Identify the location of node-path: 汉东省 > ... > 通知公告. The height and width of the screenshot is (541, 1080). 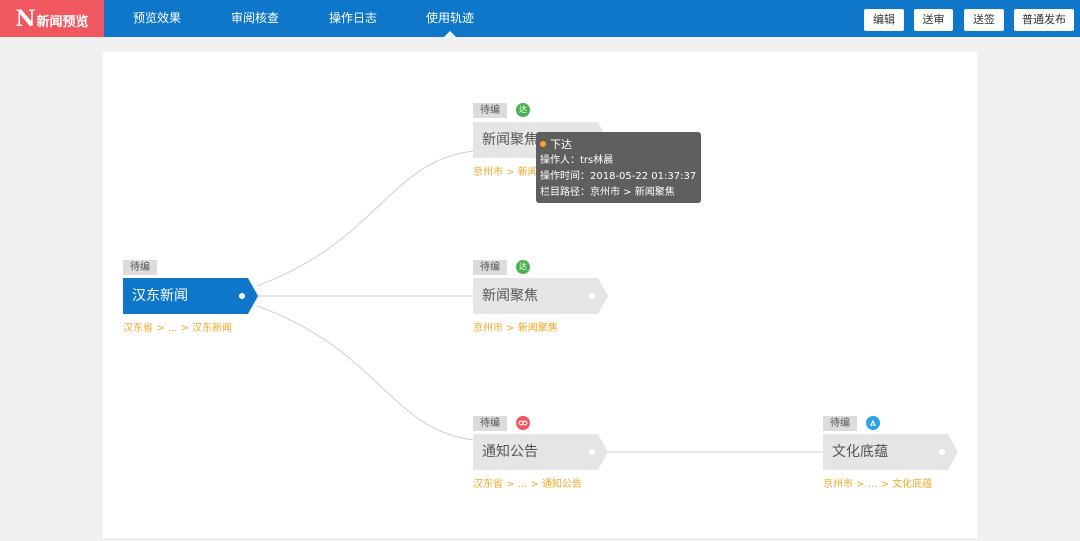
(528, 484).